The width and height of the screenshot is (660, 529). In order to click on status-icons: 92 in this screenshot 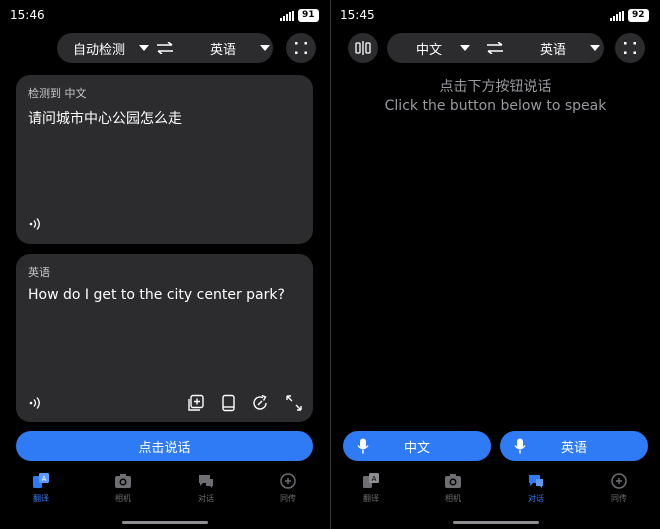, I will do `click(629, 15)`.